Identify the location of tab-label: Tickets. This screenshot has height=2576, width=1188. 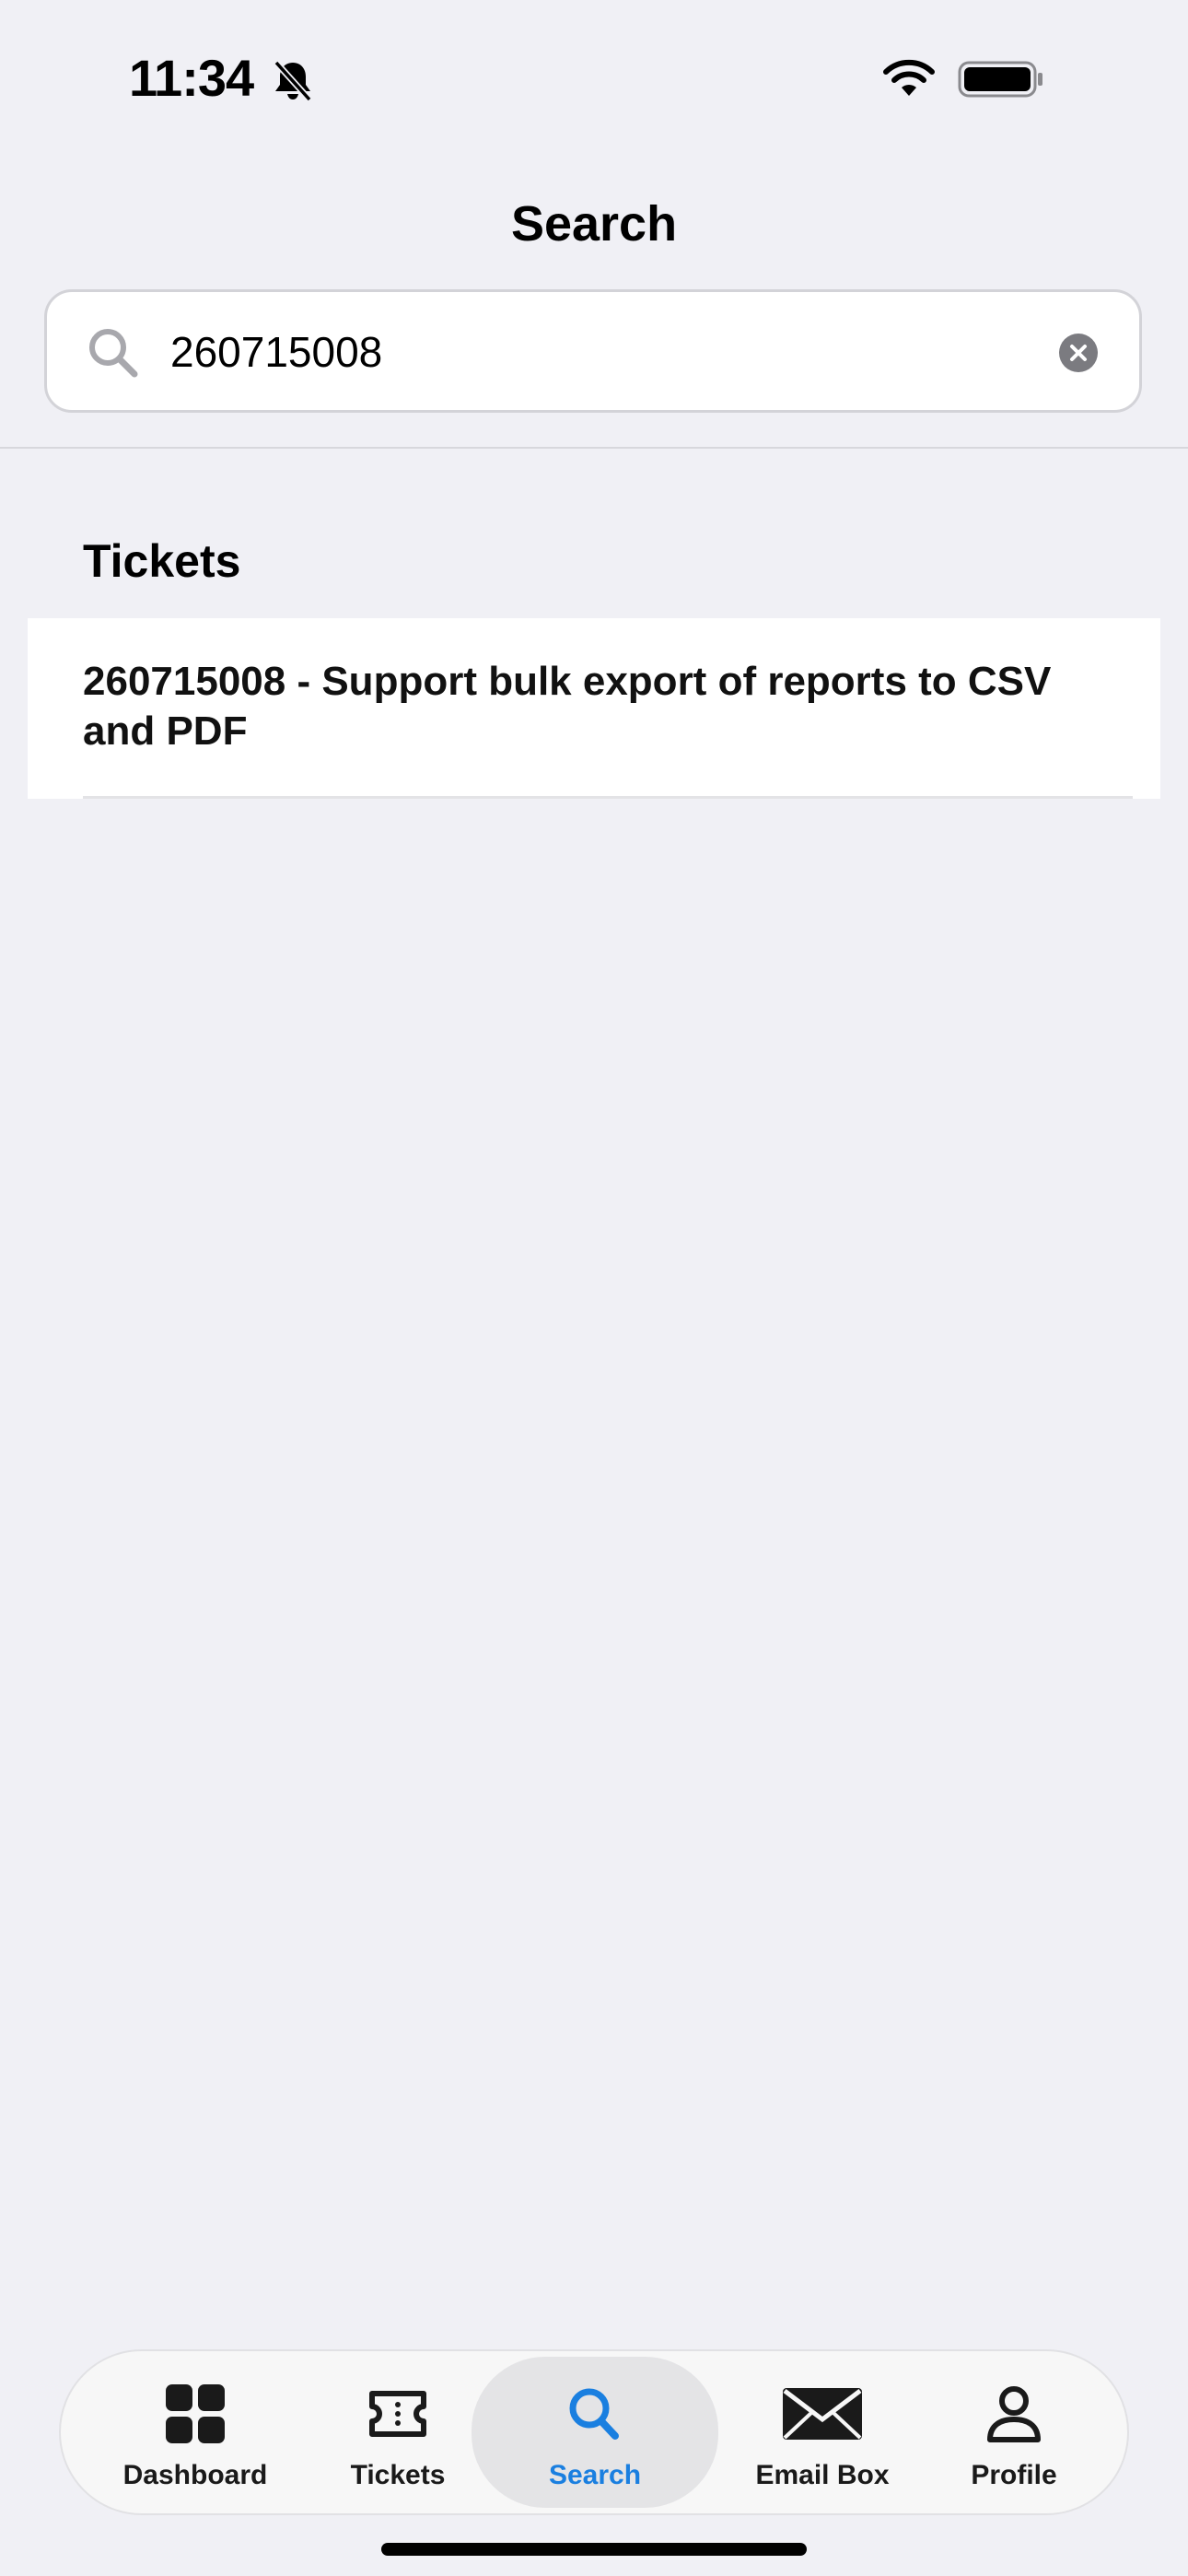
(398, 2475).